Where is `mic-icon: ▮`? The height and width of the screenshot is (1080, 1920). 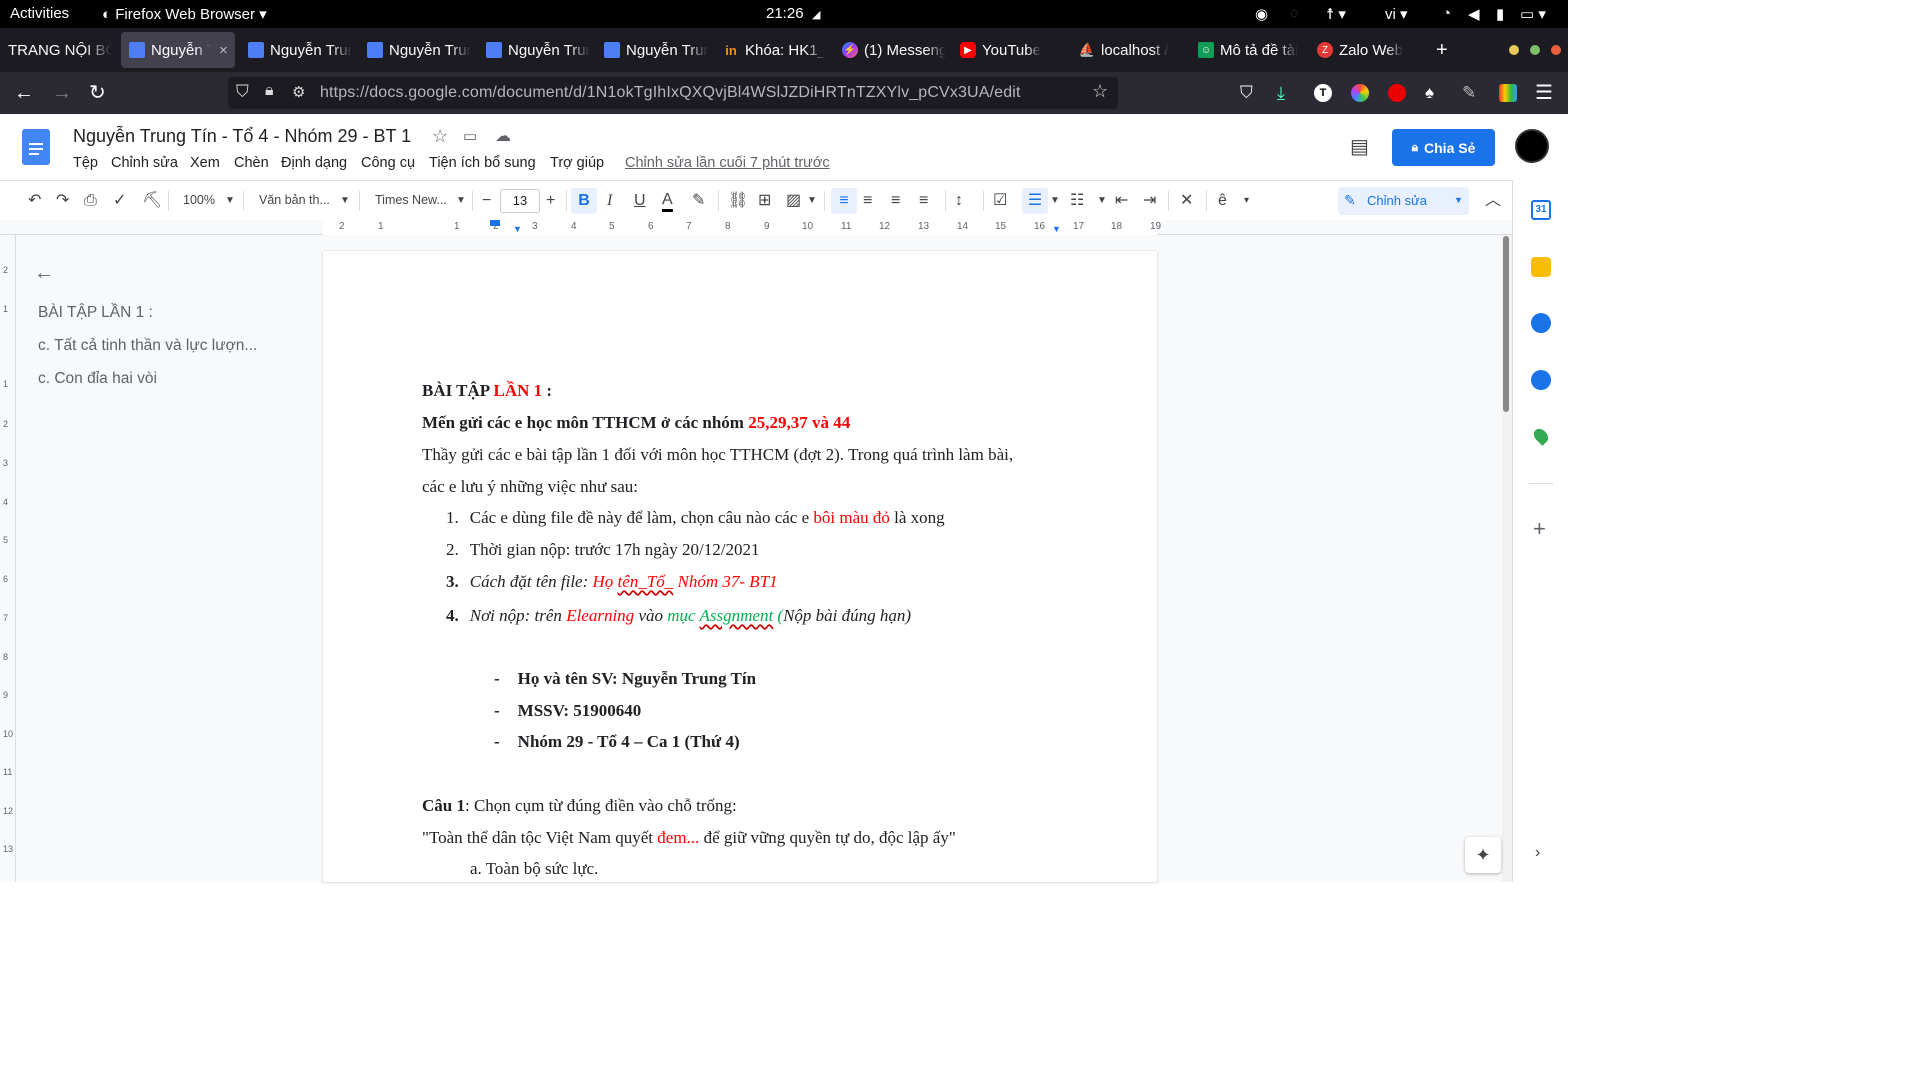
mic-icon: ▮ is located at coordinates (1500, 14).